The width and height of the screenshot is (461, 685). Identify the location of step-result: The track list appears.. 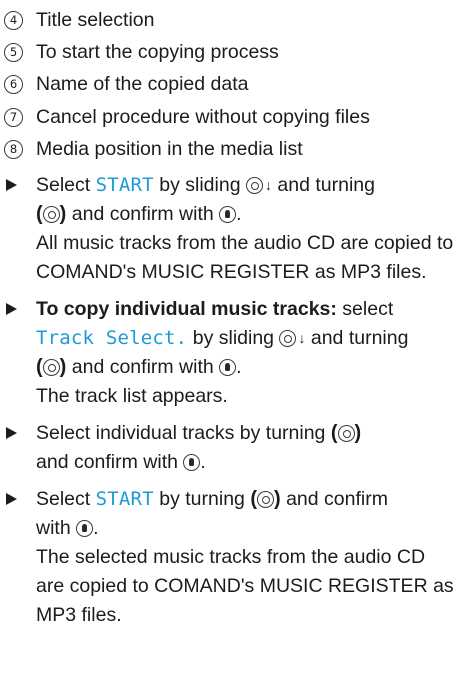
(132, 396).